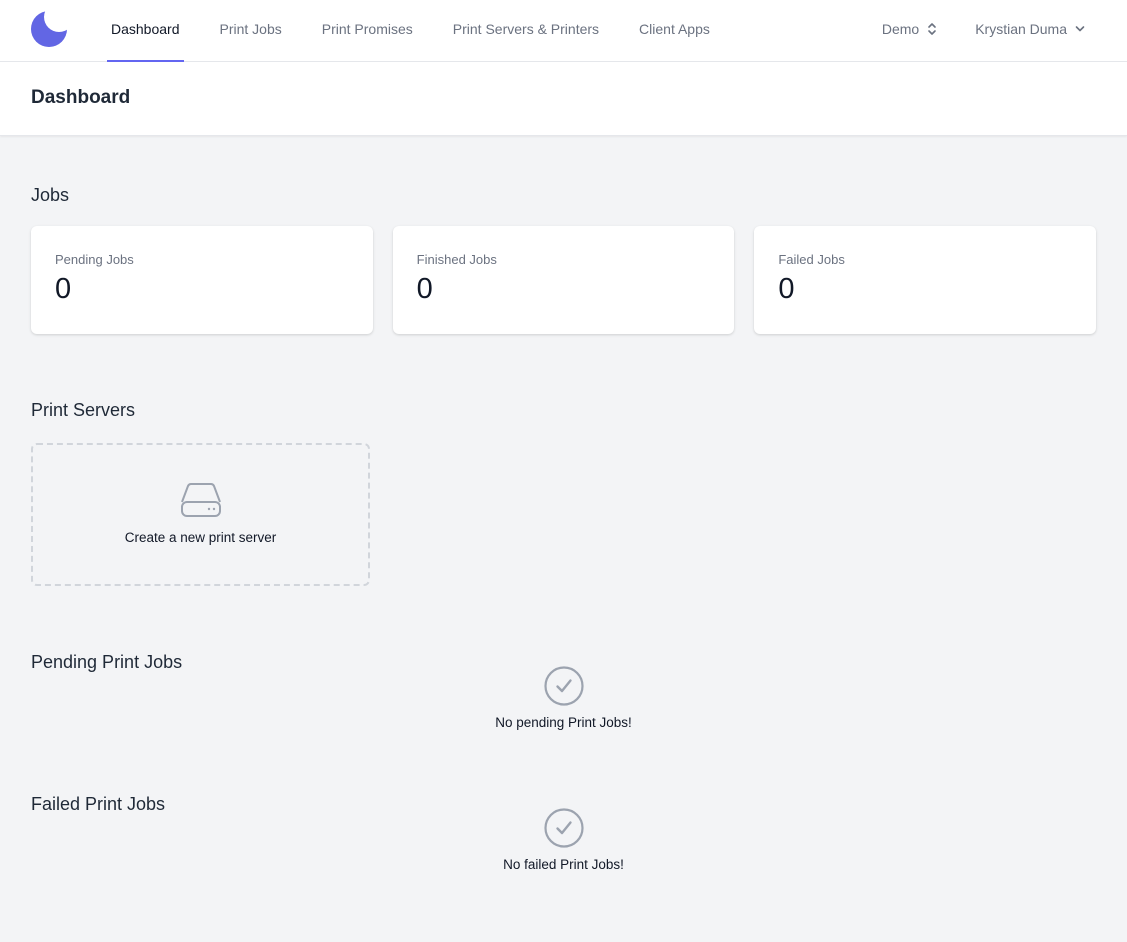 The width and height of the screenshot is (1127, 942). I want to click on chevron-down-icon, so click(1080, 29).